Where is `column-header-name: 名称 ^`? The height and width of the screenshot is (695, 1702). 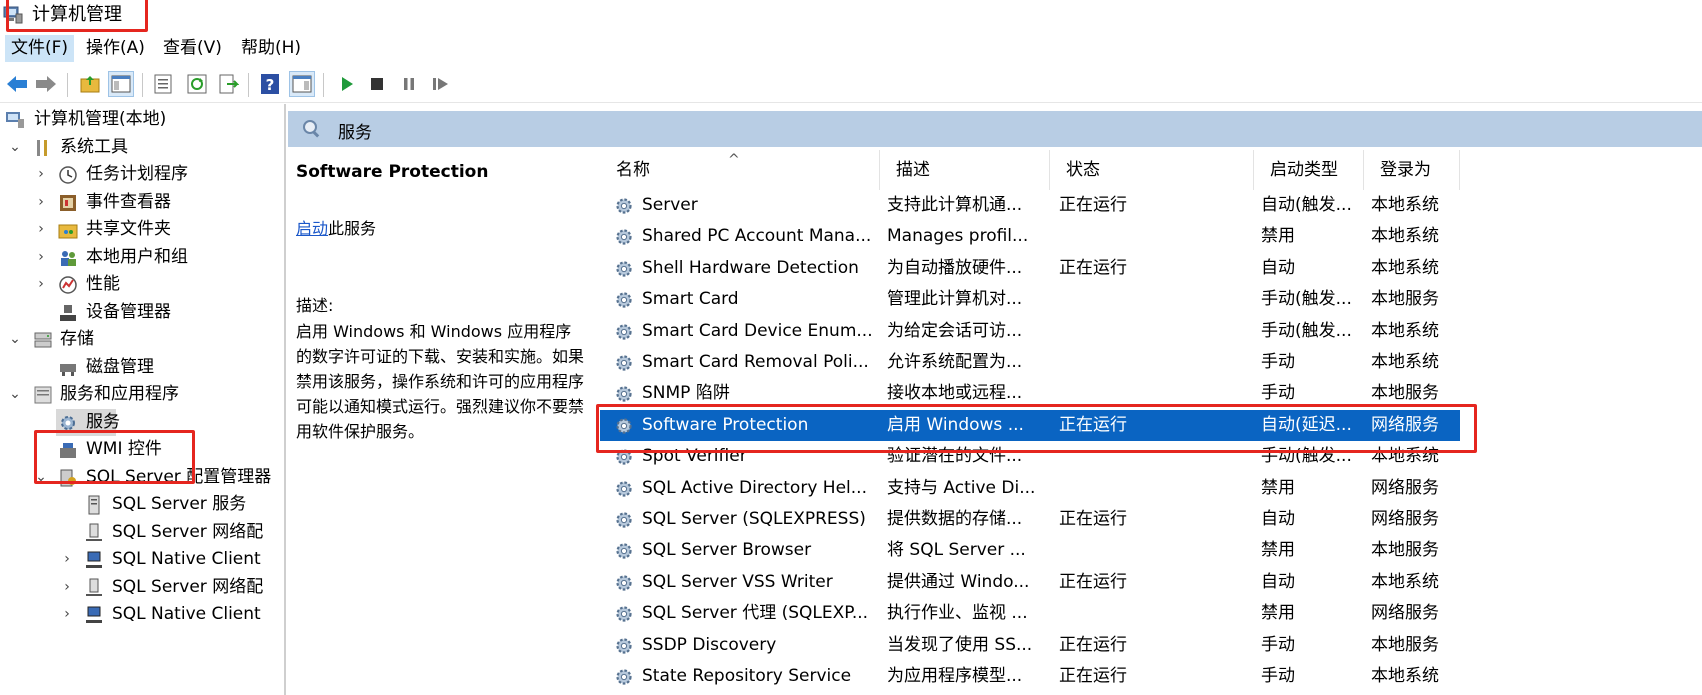
column-header-name: 名称 ^ is located at coordinates (740, 170).